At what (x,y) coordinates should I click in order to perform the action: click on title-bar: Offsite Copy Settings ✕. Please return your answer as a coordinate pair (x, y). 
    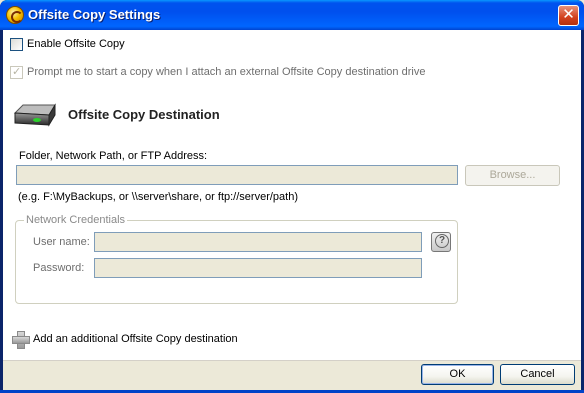
    Looking at the image, I should click on (292, 15).